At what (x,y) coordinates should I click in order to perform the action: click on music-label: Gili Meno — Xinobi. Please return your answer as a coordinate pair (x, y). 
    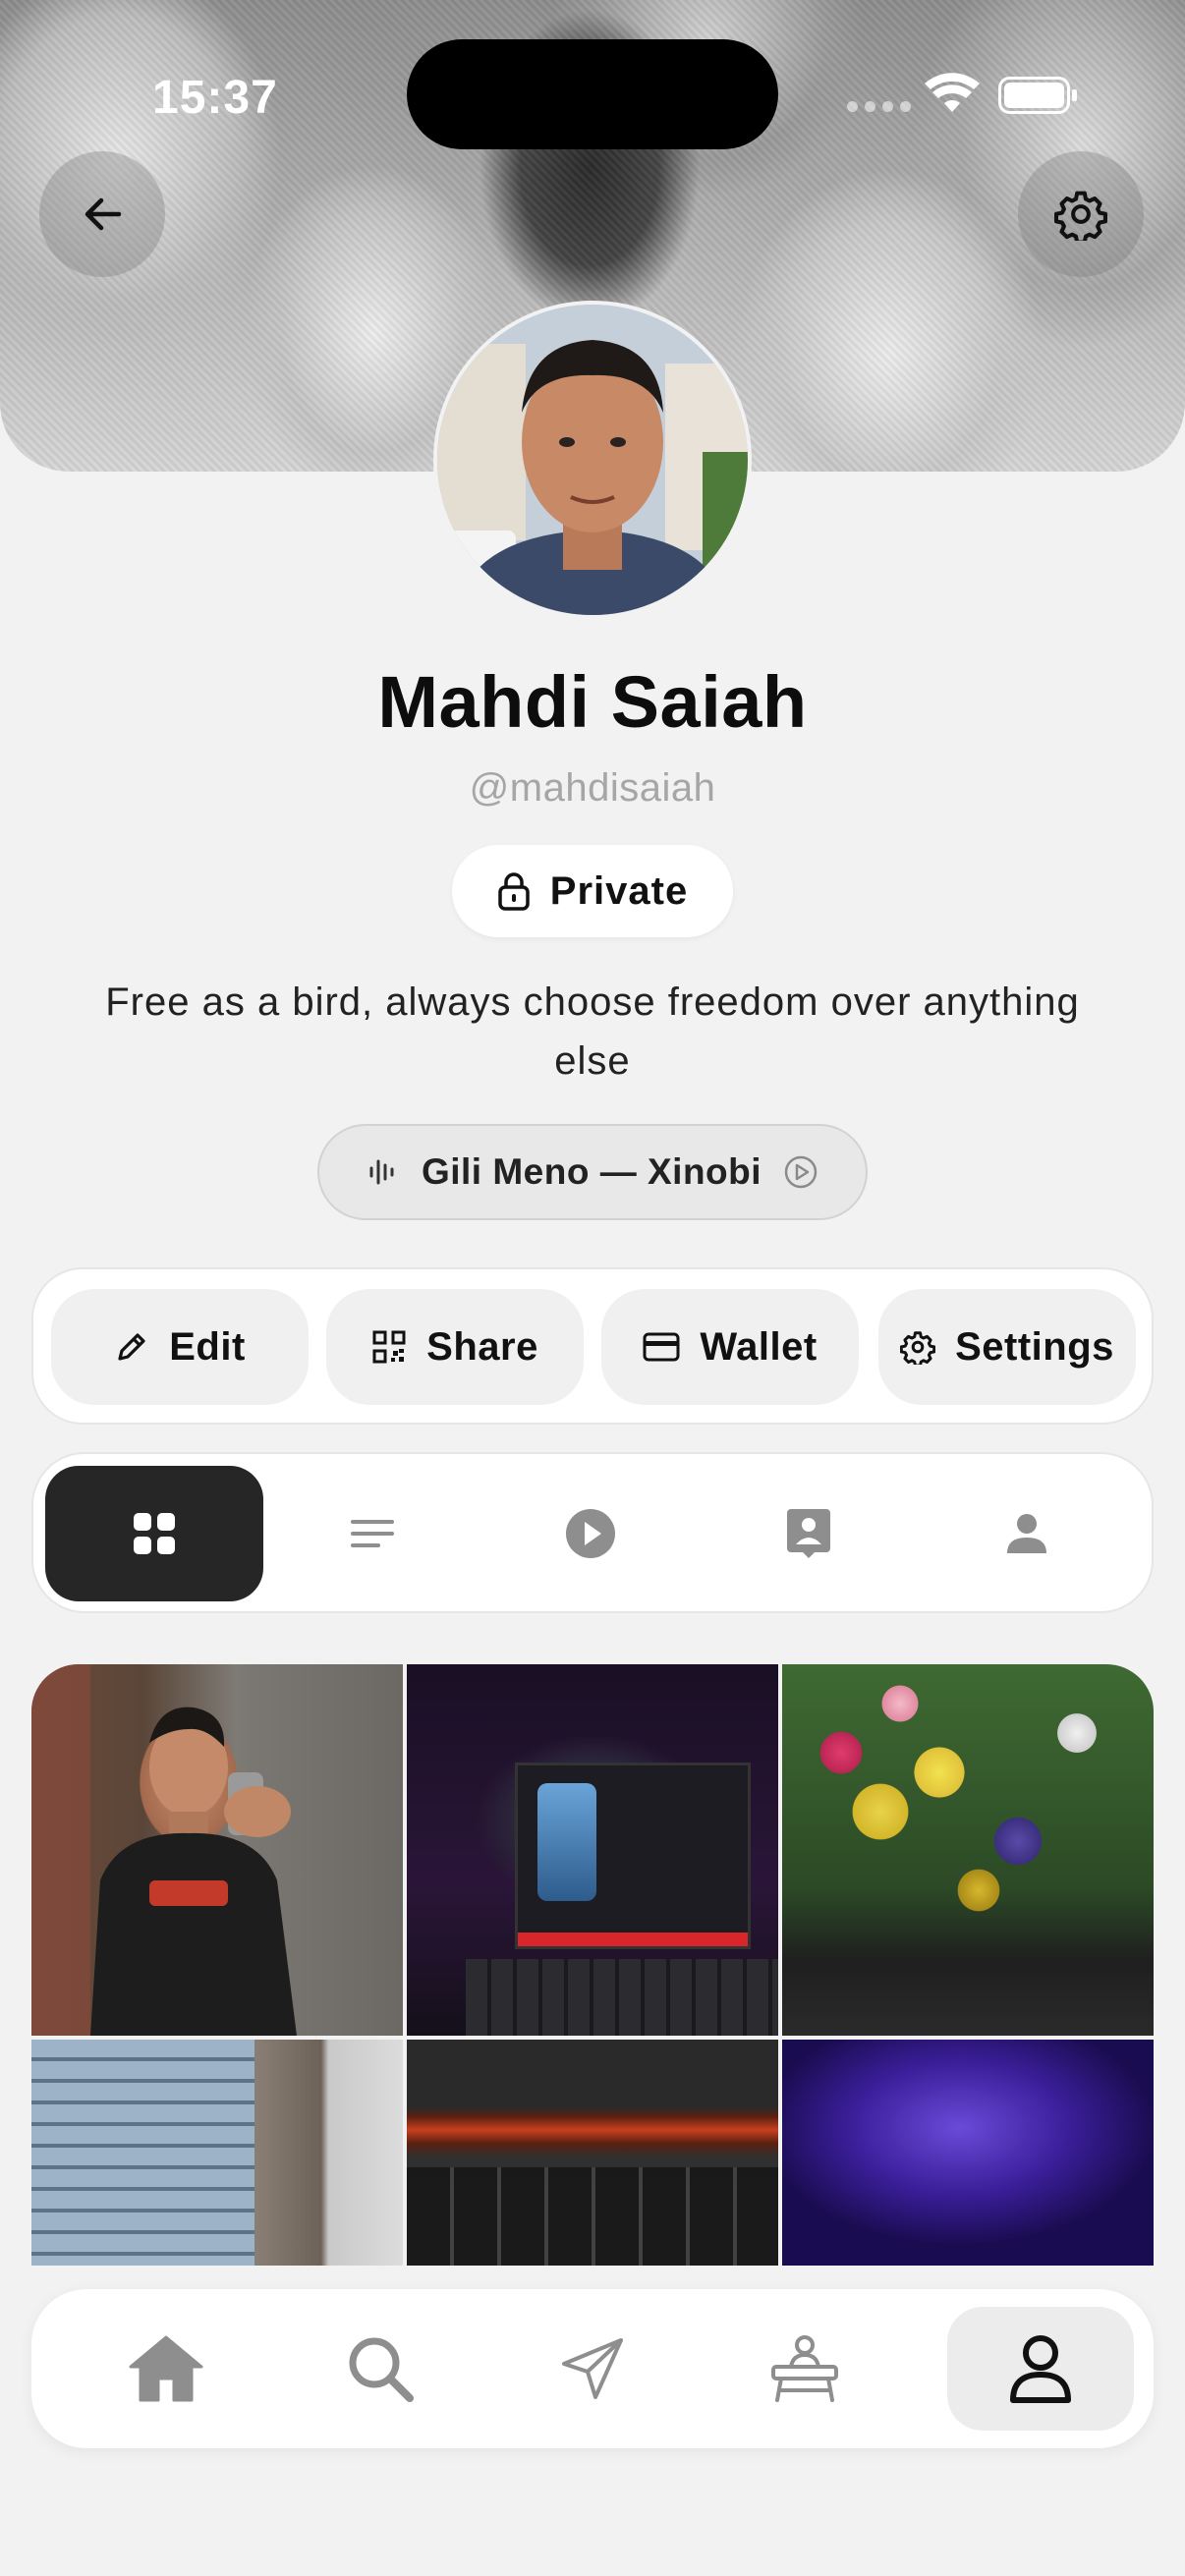
    Looking at the image, I should click on (592, 1171).